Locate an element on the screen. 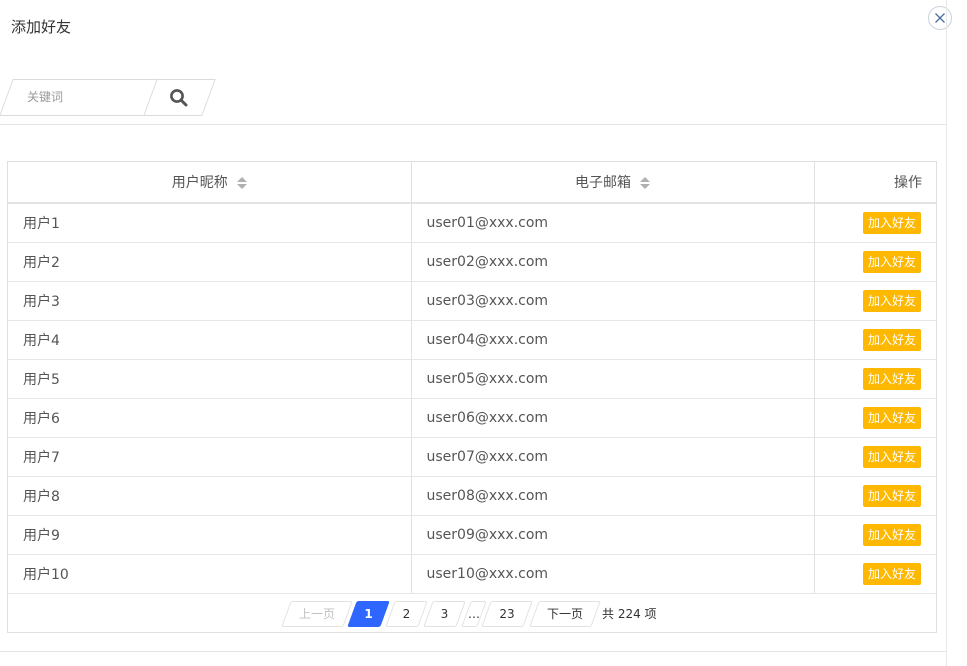 This screenshot has height=666, width=967. table-row: 用户5 user05@xxx.com 加入好友 is located at coordinates (472, 379).